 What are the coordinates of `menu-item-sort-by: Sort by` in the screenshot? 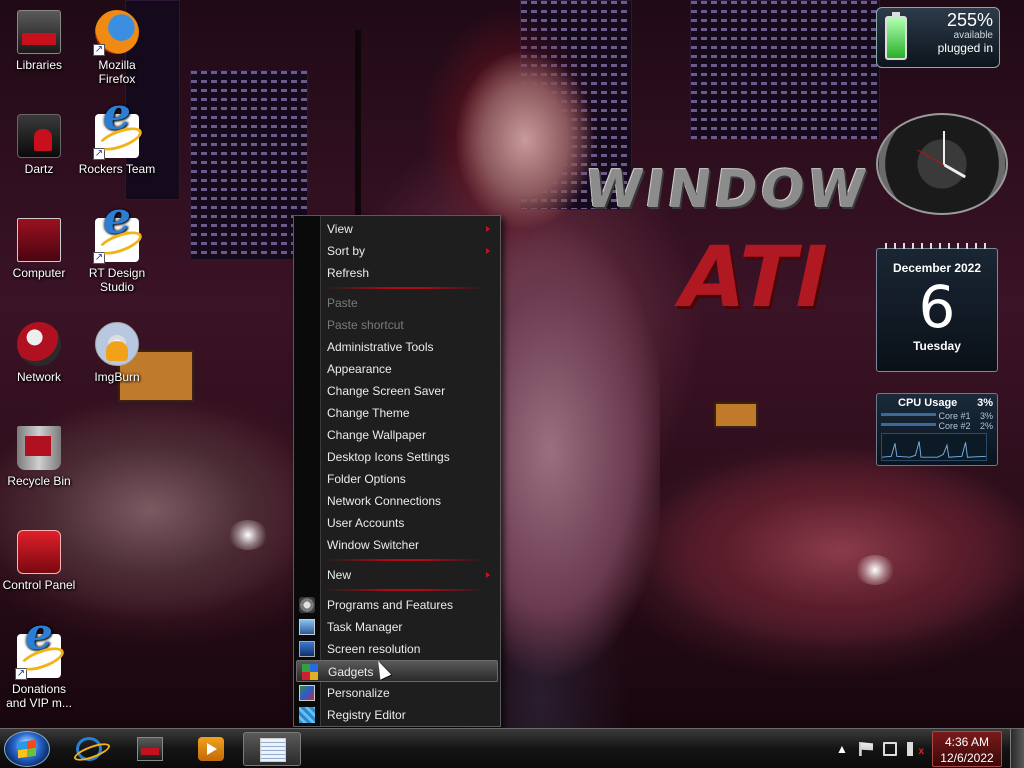 It's located at (397, 251).